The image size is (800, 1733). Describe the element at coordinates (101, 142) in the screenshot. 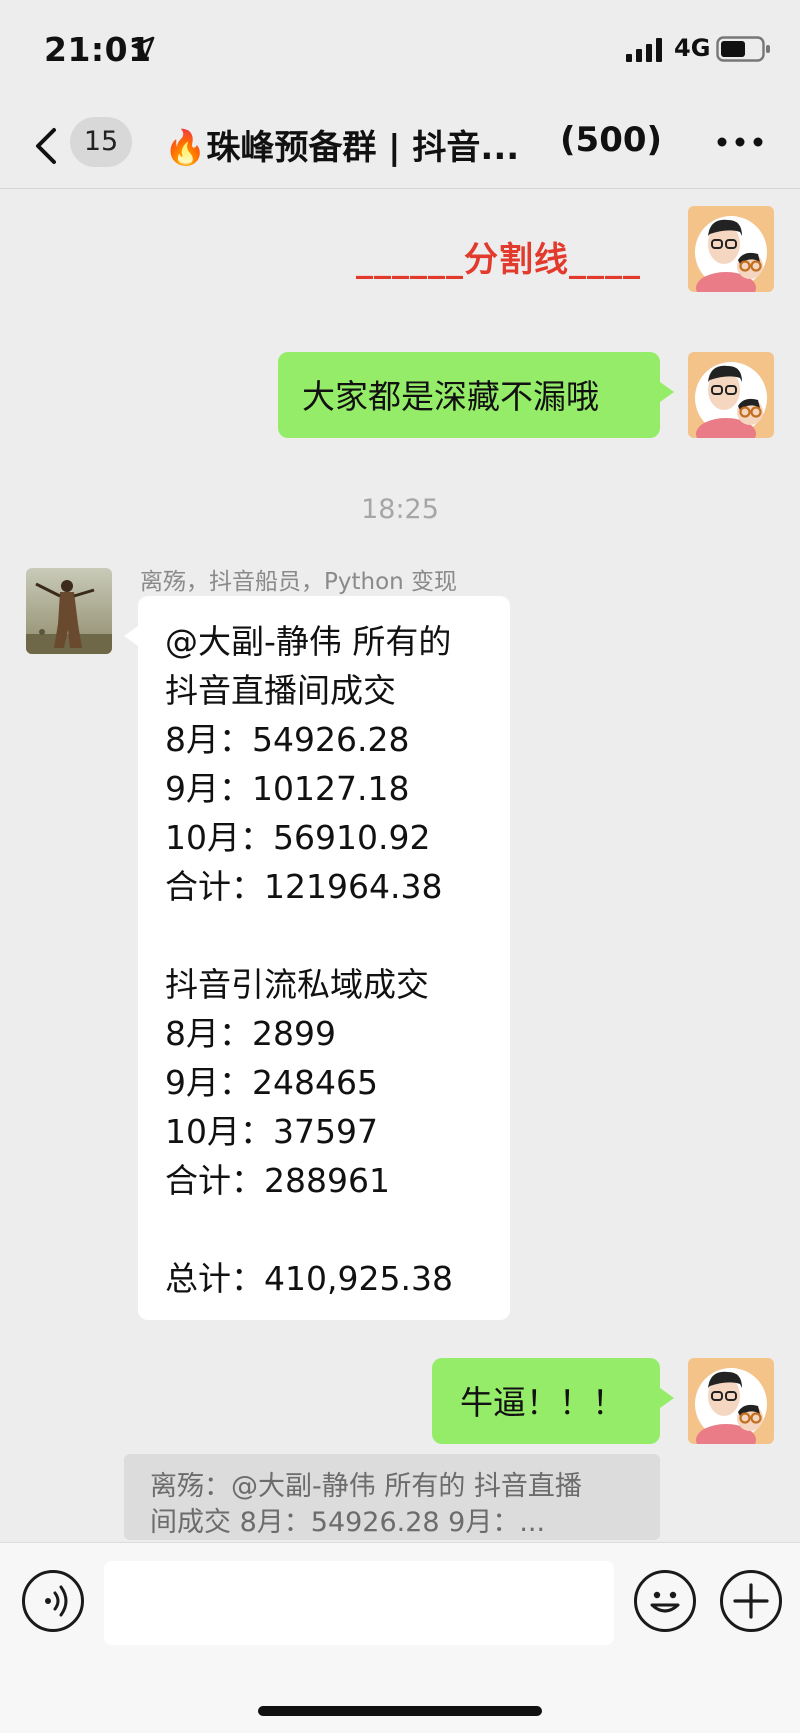

I see `unread-count-badge: 15` at that location.